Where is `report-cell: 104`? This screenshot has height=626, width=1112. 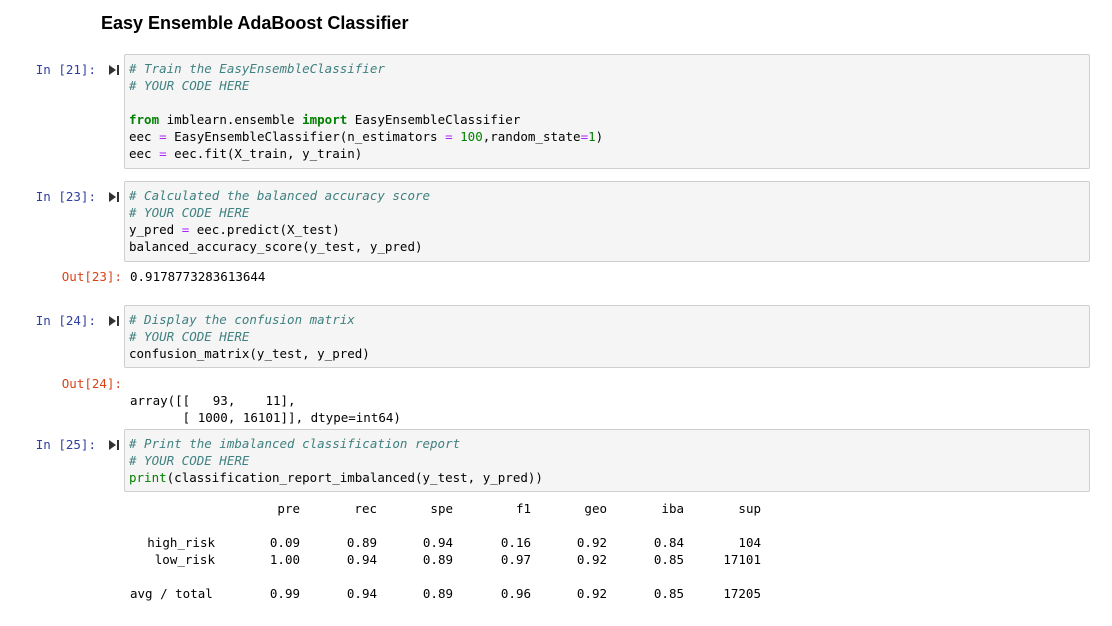 report-cell: 104 is located at coordinates (749, 542).